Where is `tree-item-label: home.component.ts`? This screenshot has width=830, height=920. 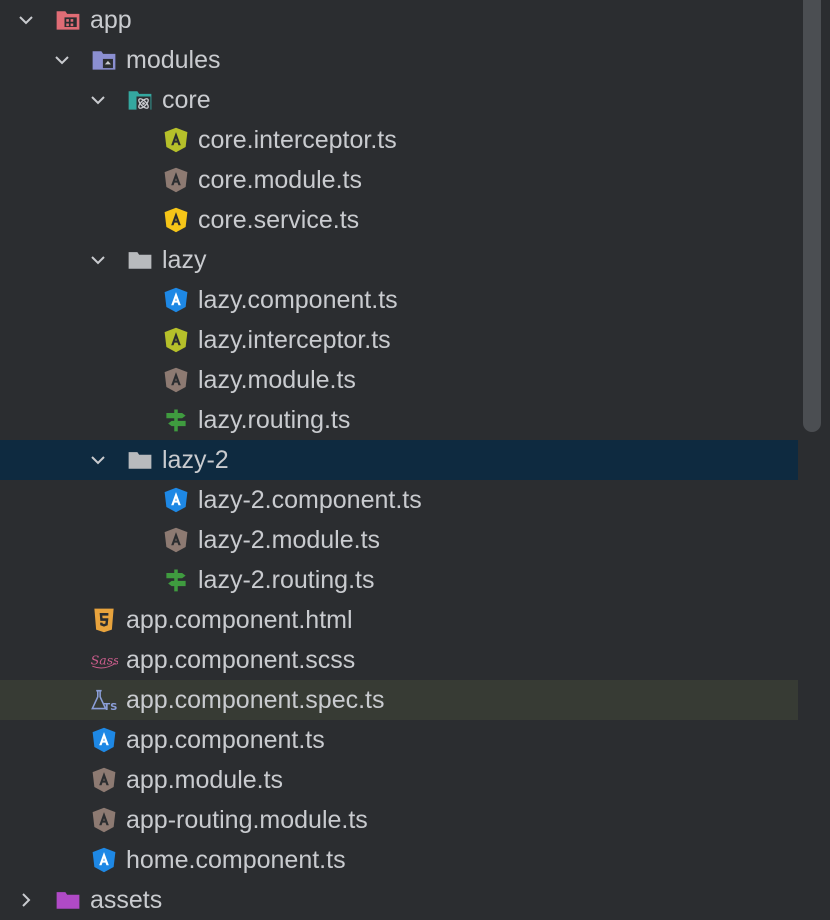
tree-item-label: home.component.ts is located at coordinates (236, 860).